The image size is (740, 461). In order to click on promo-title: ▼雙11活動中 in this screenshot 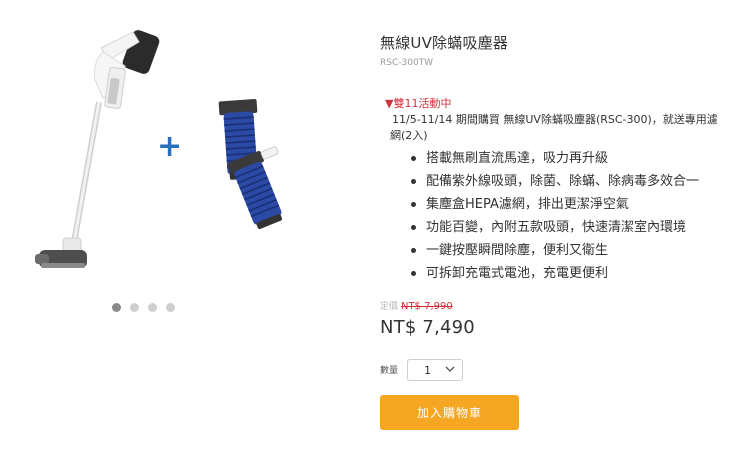, I will do `click(418, 103)`.